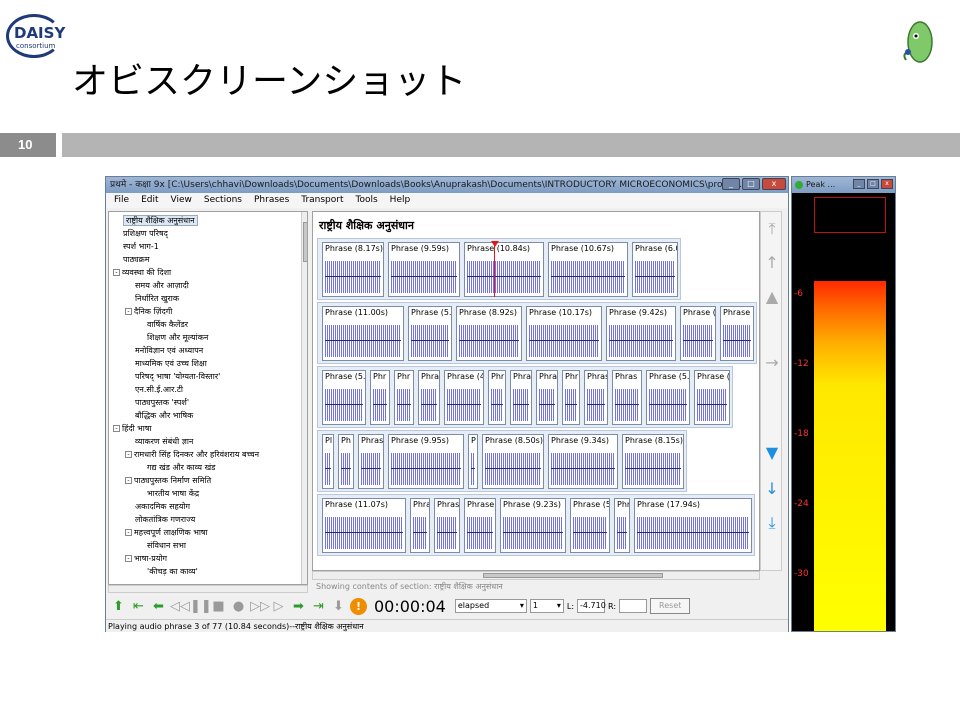 The image size is (960, 720). I want to click on tree-item: - पाठ्यपुस्तक निर्माण समिति, so click(210, 480).